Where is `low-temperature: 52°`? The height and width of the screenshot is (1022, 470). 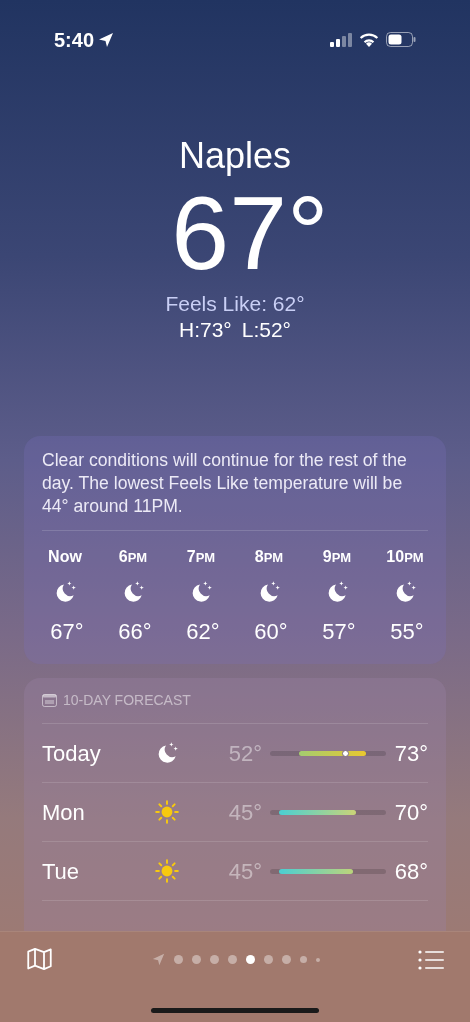
low-temperature: 52° is located at coordinates (245, 753).